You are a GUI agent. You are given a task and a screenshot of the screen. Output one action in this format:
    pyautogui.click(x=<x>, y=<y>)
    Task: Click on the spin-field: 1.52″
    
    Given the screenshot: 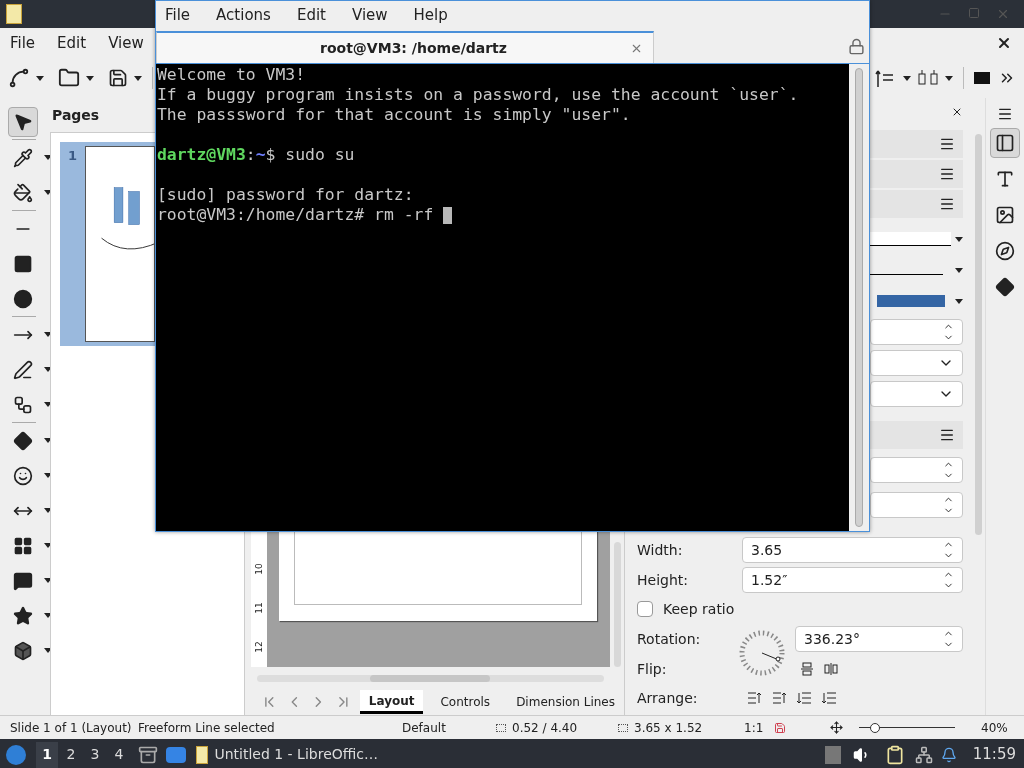 What is the action you would take?
    pyautogui.click(x=852, y=580)
    